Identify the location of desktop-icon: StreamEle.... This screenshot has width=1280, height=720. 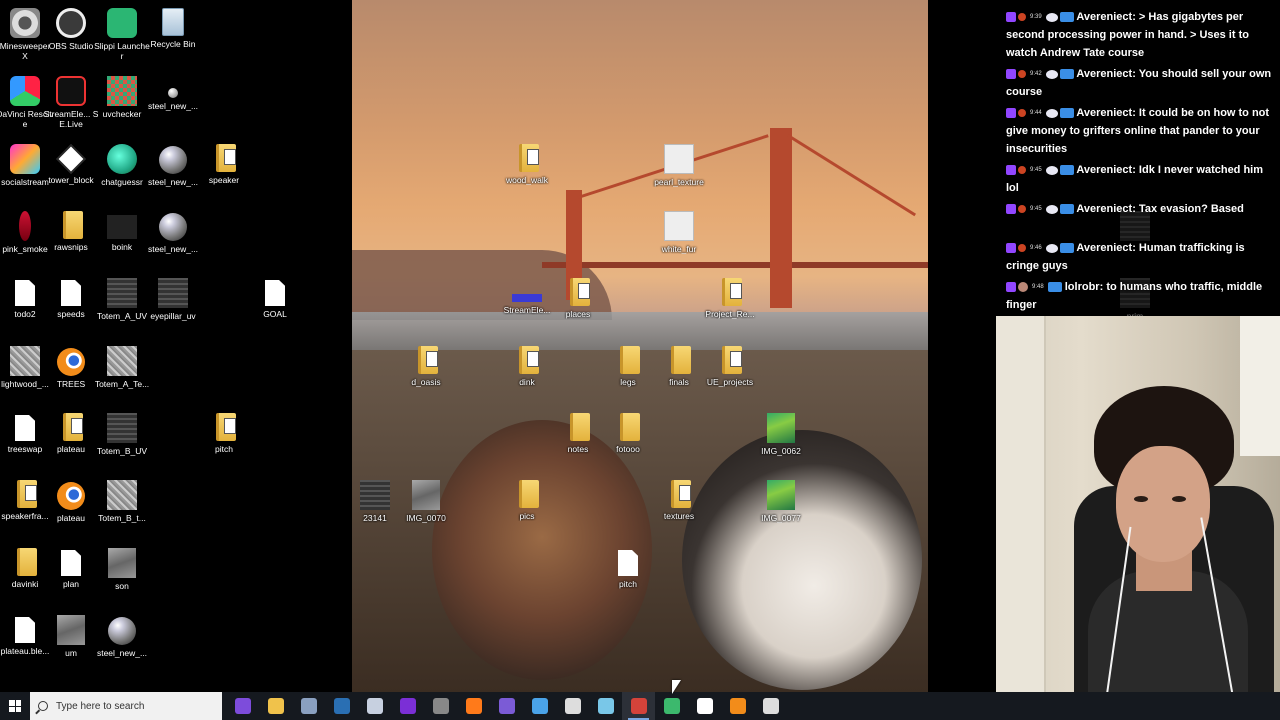
(527, 307).